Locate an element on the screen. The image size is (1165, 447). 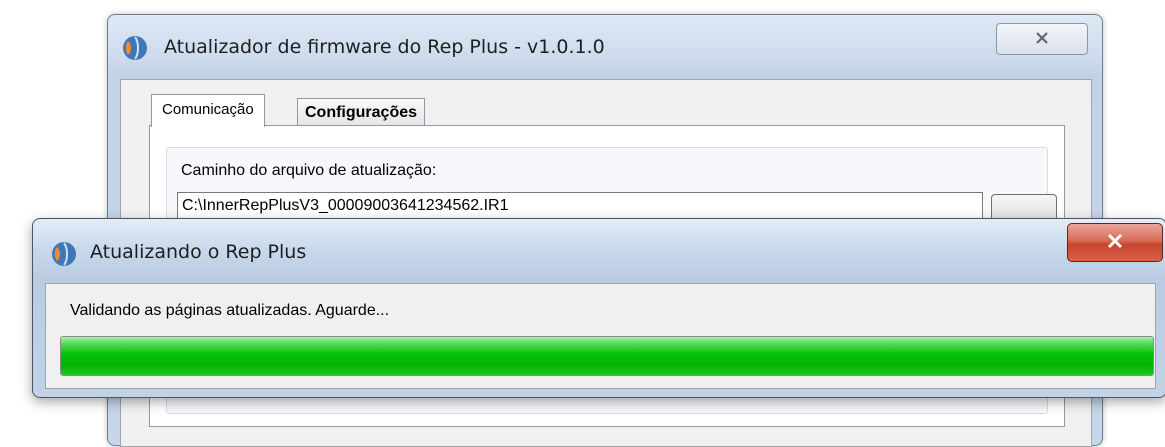
progress-bar is located at coordinates (607, 356).